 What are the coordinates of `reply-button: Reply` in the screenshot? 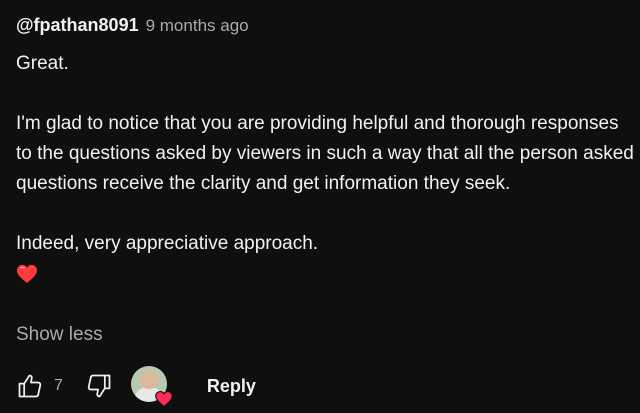 It's located at (231, 386).